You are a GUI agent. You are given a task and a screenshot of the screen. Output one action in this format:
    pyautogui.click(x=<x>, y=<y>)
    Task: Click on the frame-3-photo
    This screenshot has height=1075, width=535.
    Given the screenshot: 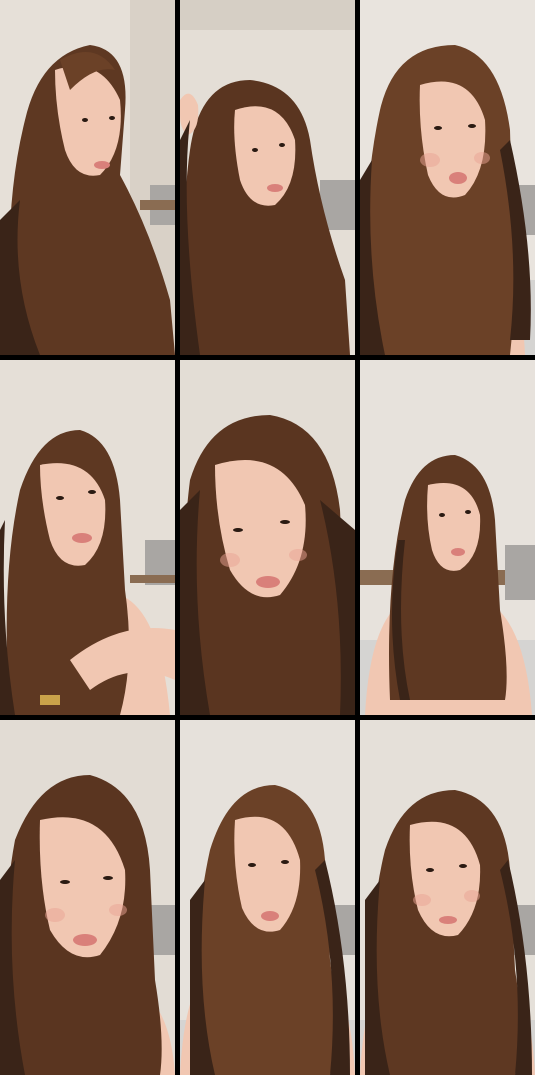 What is the action you would take?
    pyautogui.click(x=447, y=177)
    